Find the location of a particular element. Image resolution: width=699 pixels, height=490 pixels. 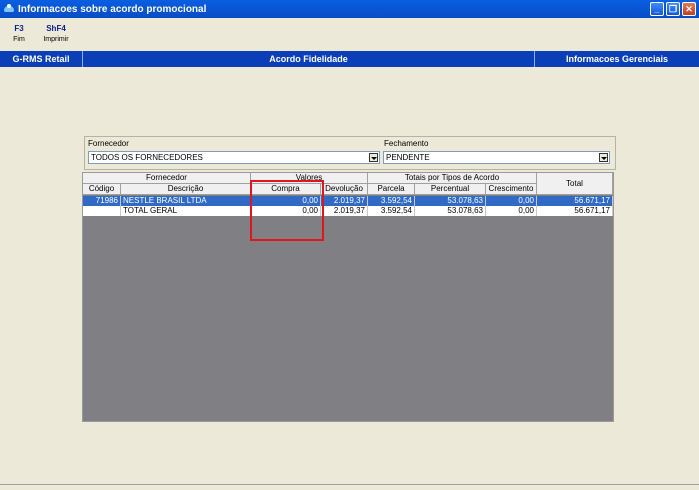

col-codigo-header: Código is located at coordinates (102, 189).